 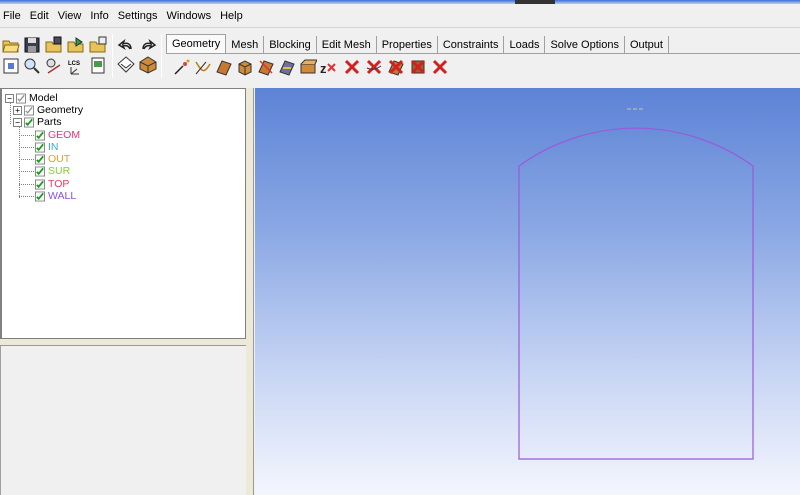 What do you see at coordinates (245, 45) in the screenshot?
I see `tab-mesh: Mesh` at bounding box center [245, 45].